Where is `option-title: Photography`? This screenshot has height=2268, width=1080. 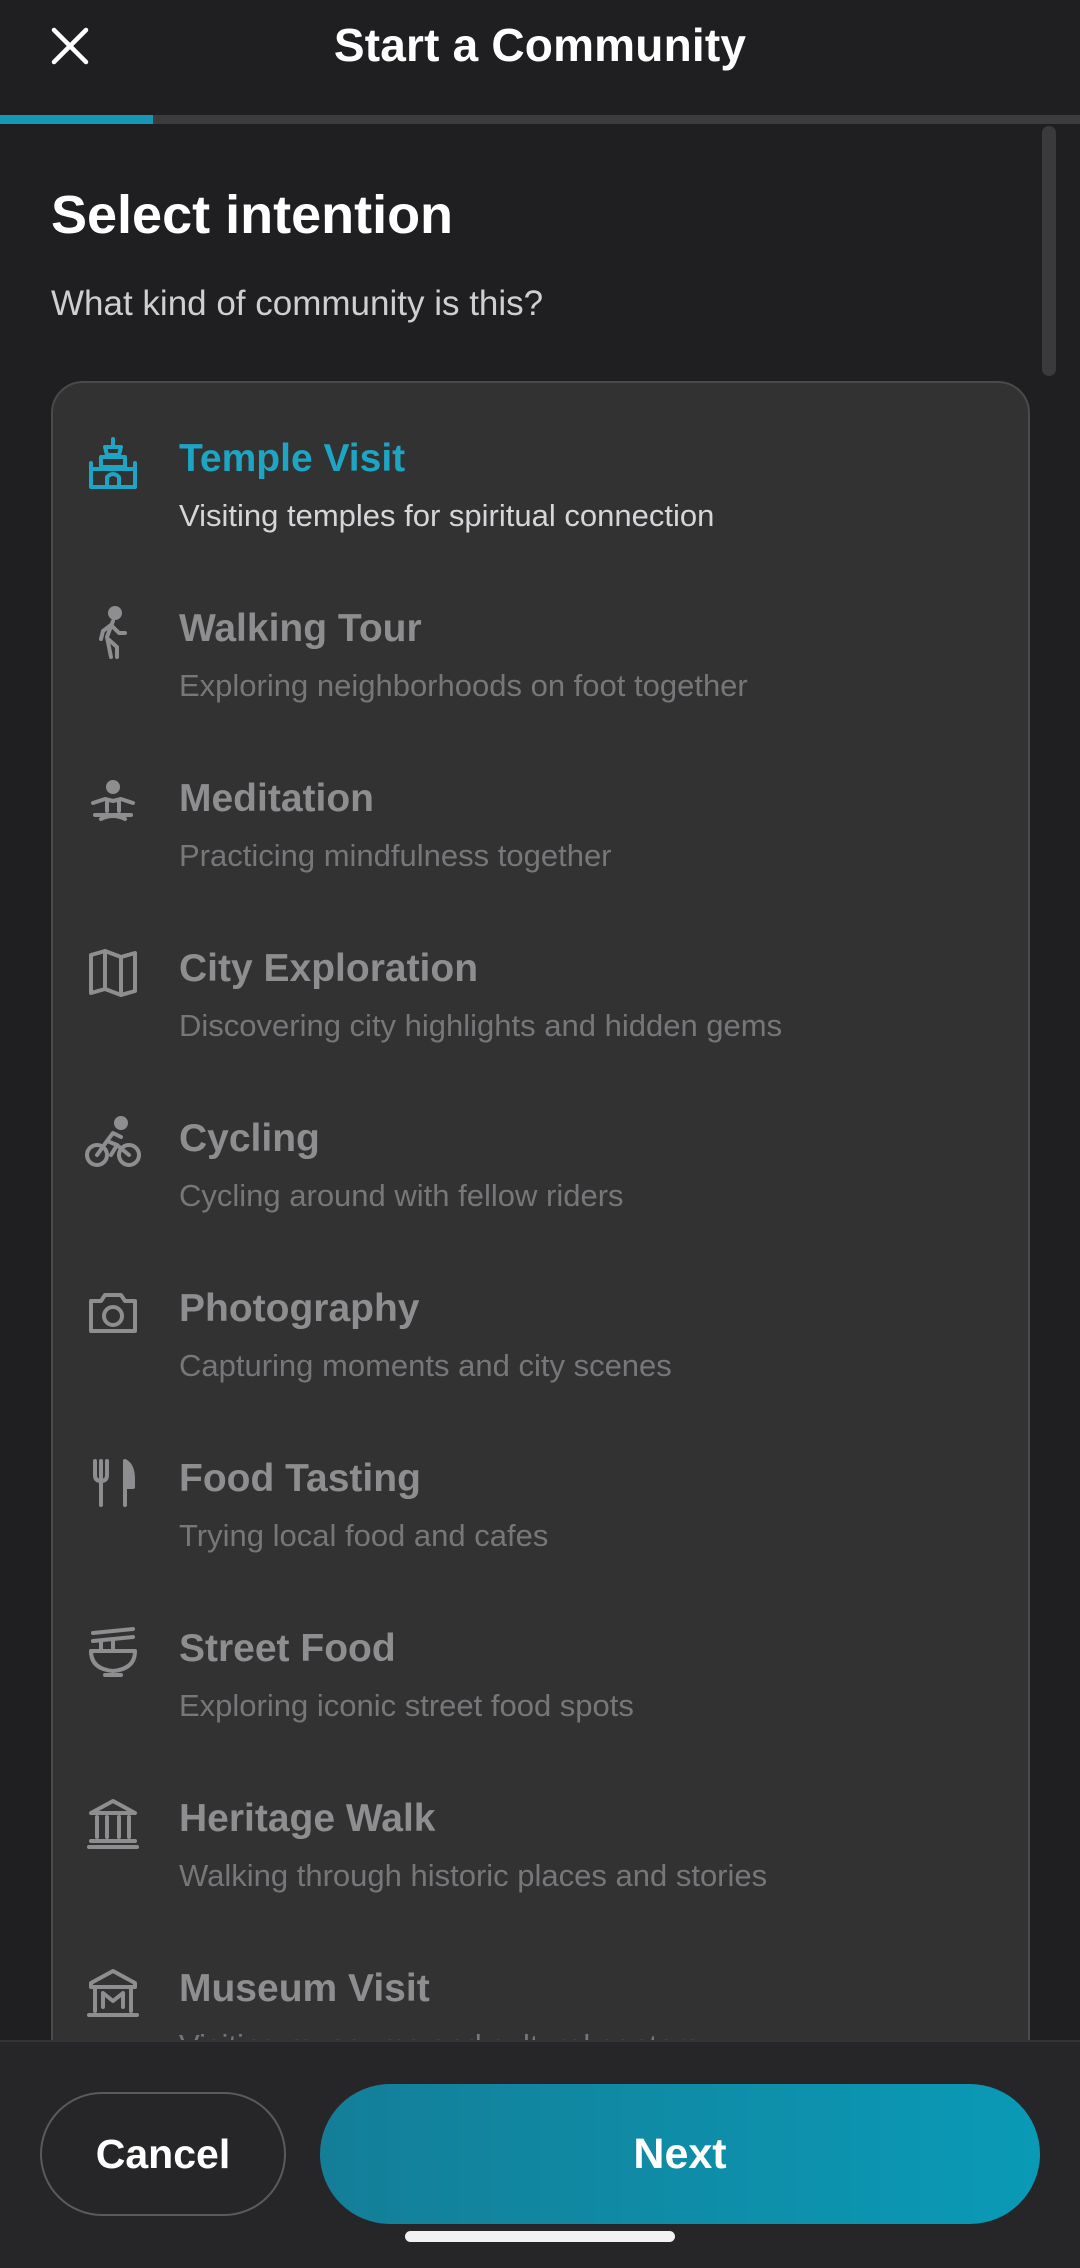 option-title: Photography is located at coordinates (299, 1308).